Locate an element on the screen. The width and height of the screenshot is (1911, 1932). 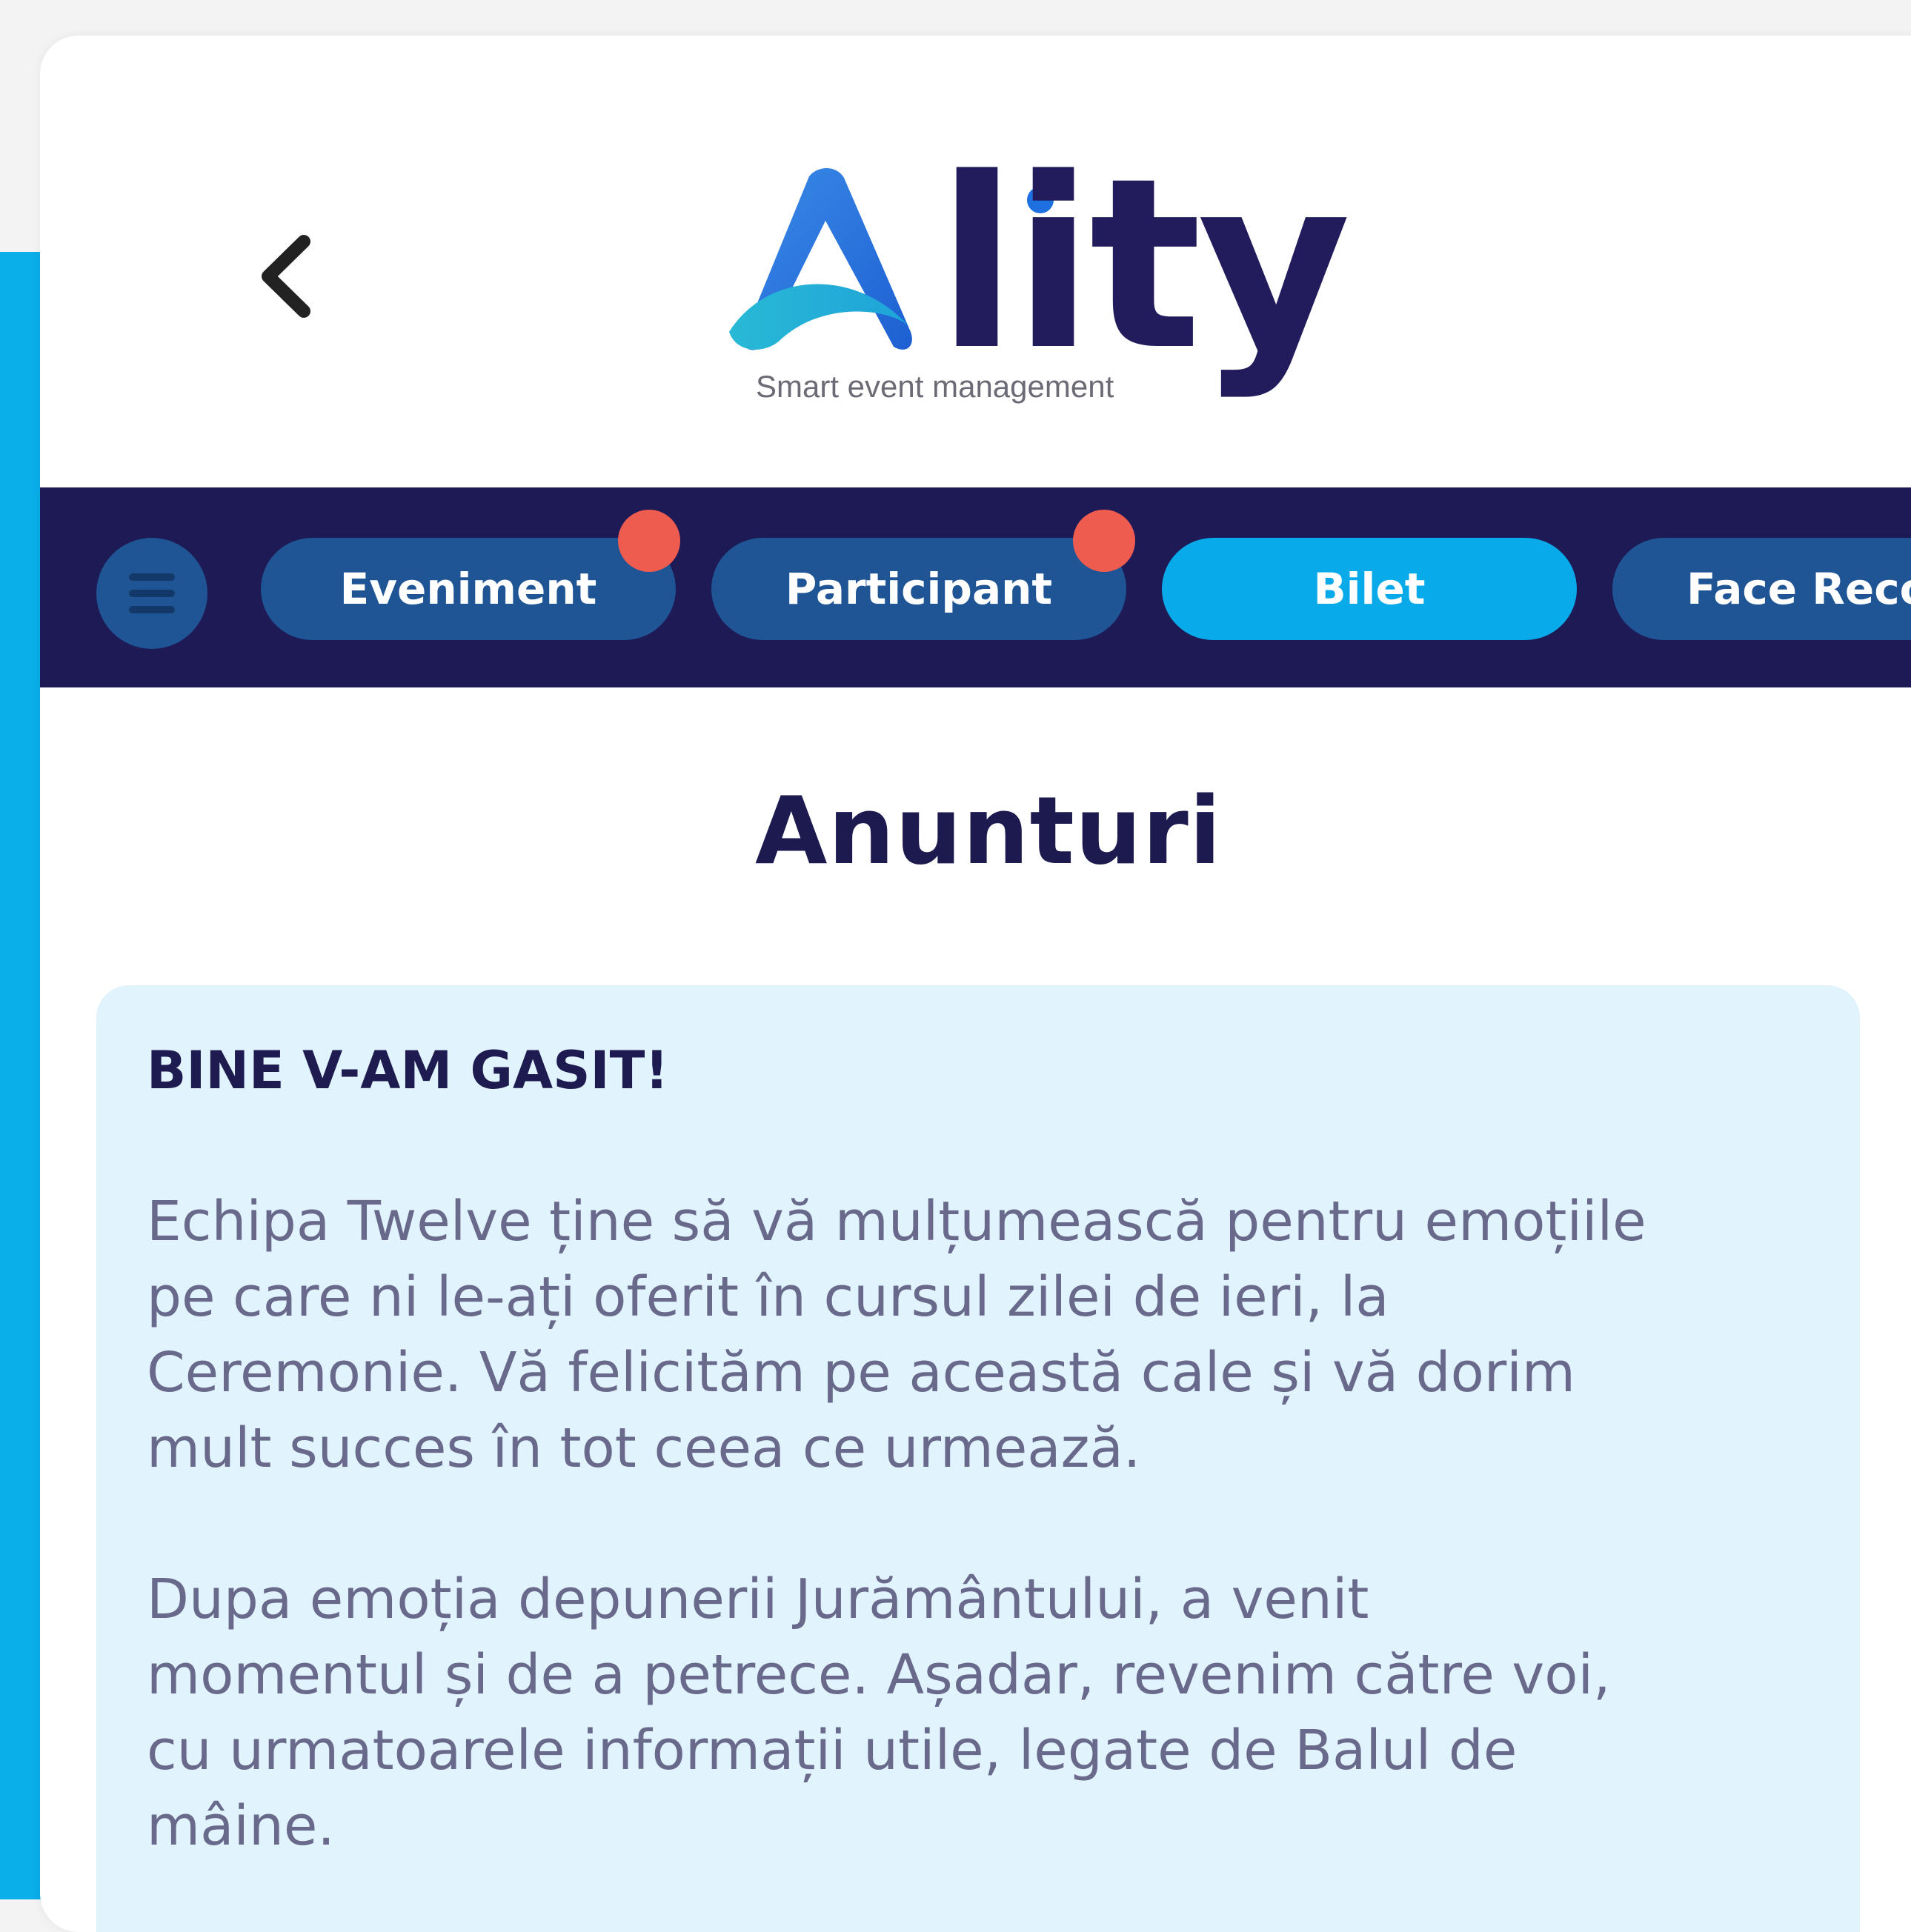
tab-face-reco: Face Reco is located at coordinates (1761, 589).